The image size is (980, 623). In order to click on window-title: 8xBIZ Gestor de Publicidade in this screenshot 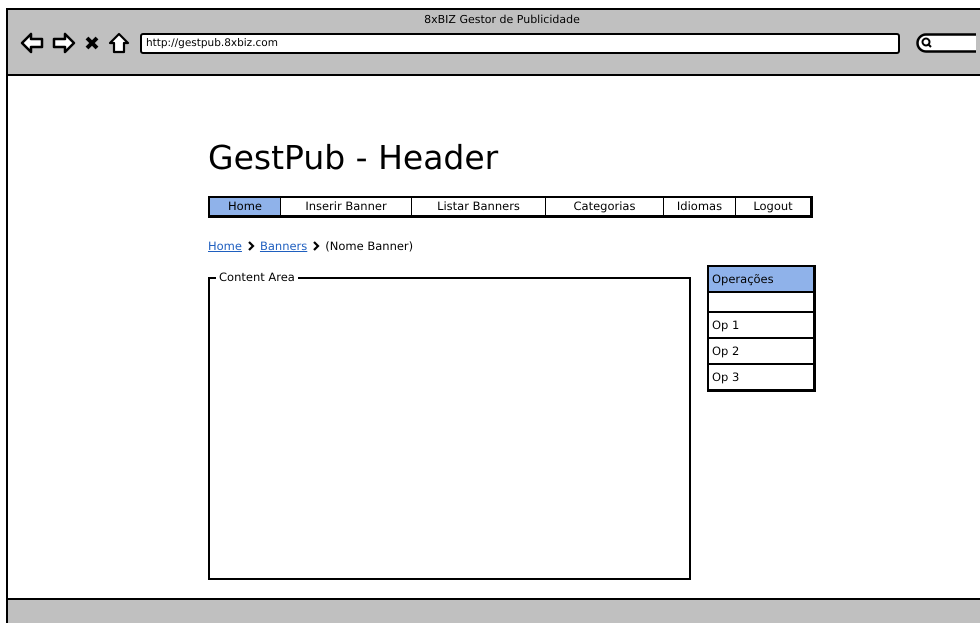, I will do `click(502, 19)`.